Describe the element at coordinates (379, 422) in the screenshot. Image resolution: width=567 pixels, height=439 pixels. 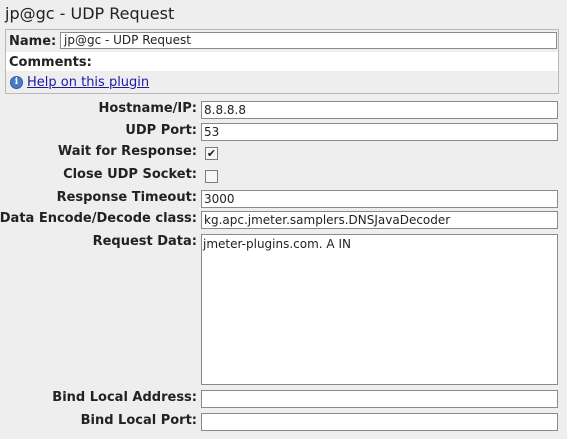
I see `bind-port-input` at that location.